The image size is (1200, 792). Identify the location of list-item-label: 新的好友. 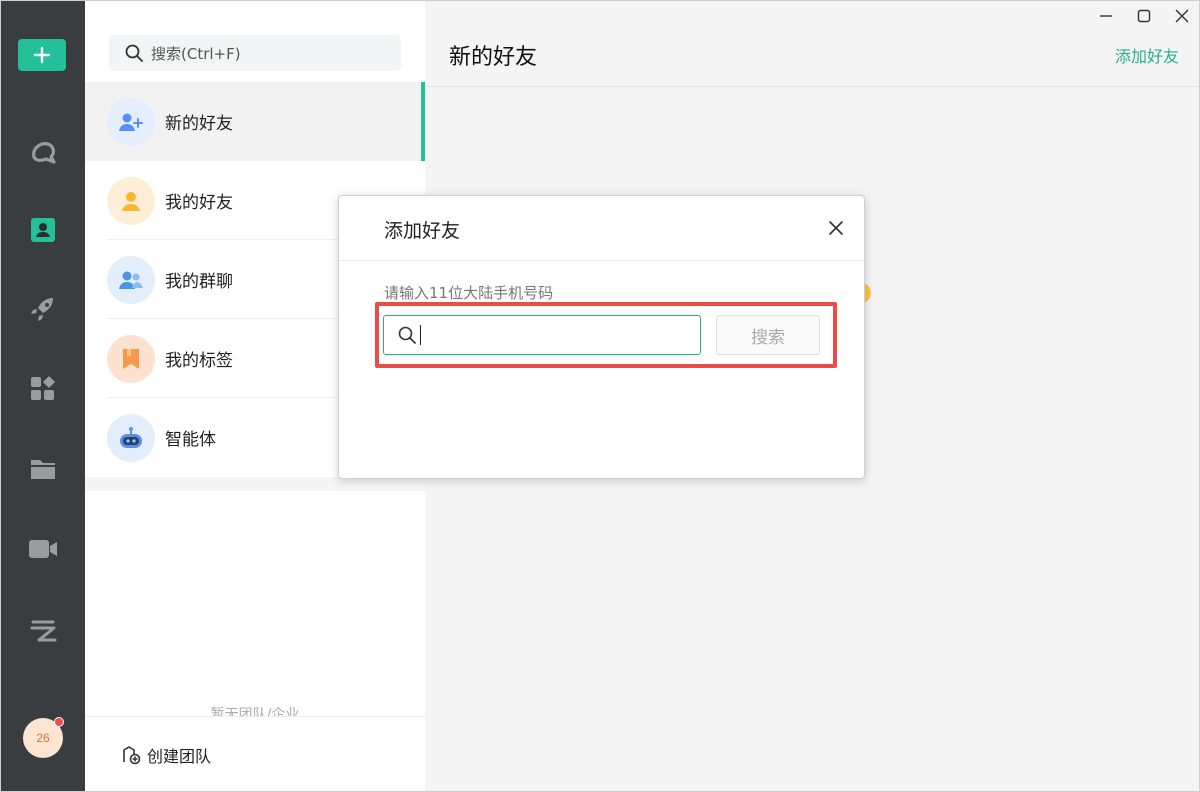
(199, 124).